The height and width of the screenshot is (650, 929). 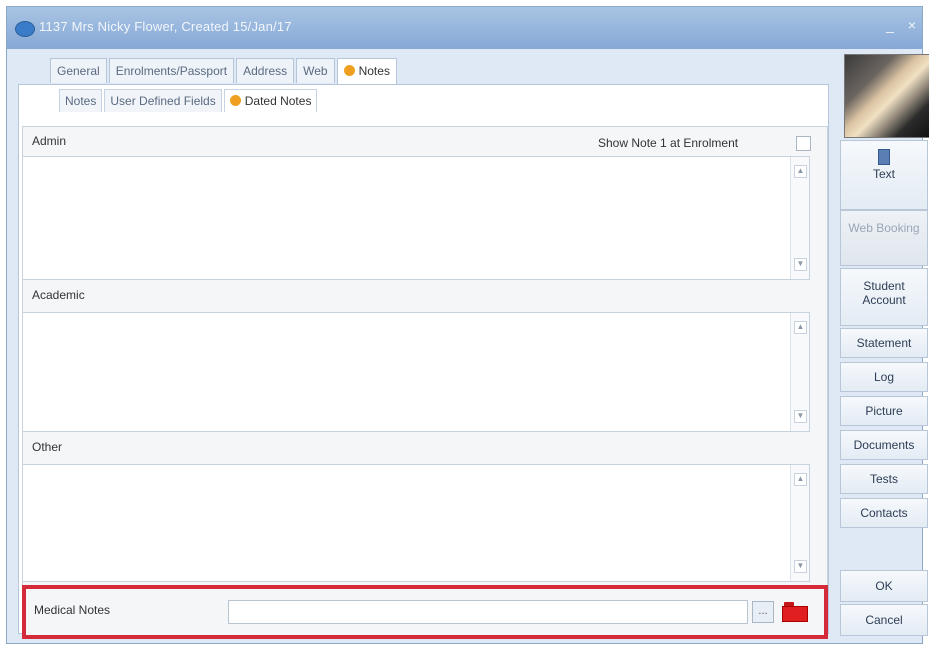 What do you see at coordinates (799, 372) in the screenshot?
I see `academic-scrollbar: ▲ ▼` at bounding box center [799, 372].